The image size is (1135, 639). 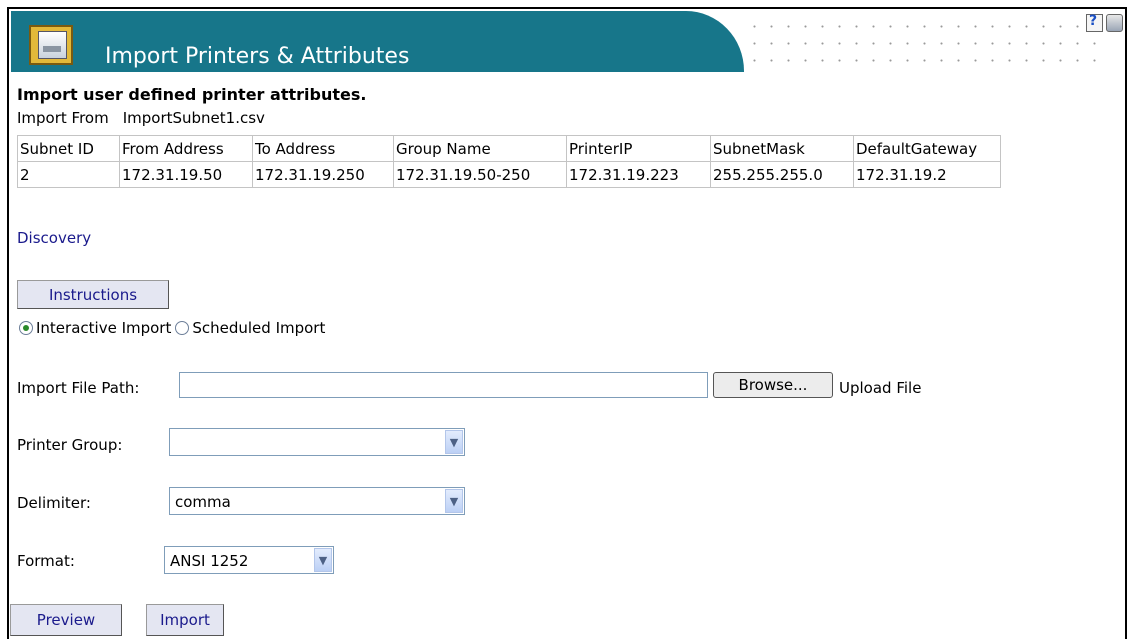 What do you see at coordinates (182, 328) in the screenshot?
I see `scheduled-import-radio` at bounding box center [182, 328].